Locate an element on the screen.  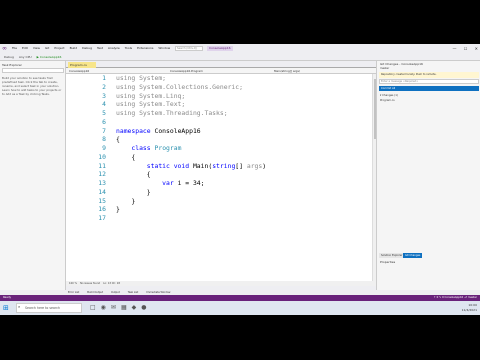
code-line: using System.Linq; is located at coordinates (191, 96).